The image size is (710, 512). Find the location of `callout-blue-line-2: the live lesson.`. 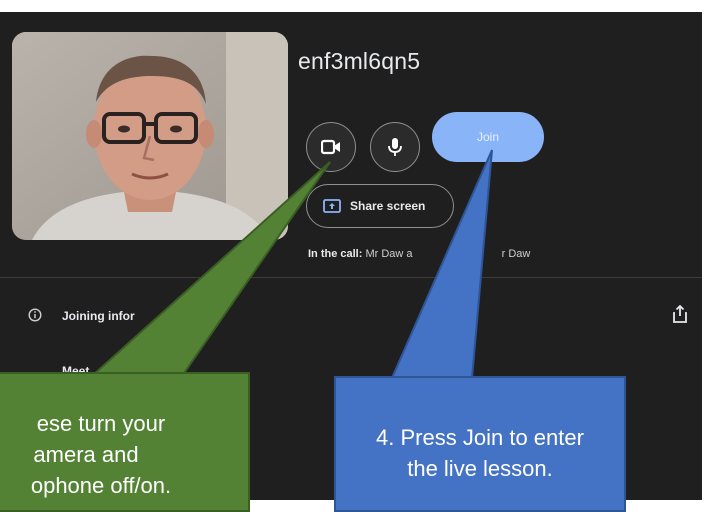

callout-blue-line-2: the live lesson. is located at coordinates (480, 468).